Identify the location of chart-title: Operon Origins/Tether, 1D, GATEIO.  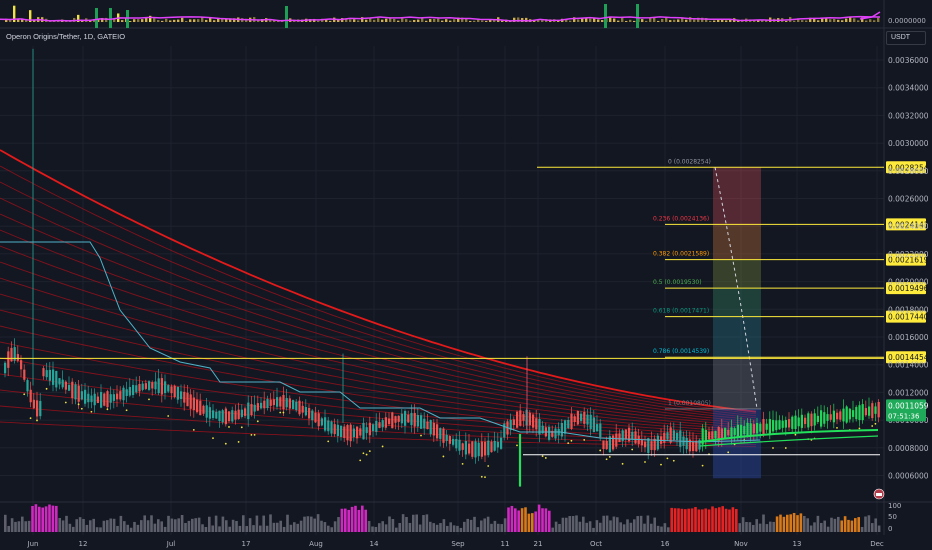
(66, 36).